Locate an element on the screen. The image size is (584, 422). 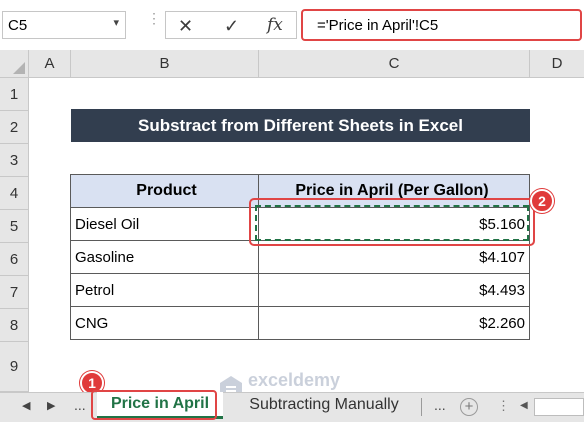
formula-text: ='Price in April'!C5 is located at coordinates (378, 25).